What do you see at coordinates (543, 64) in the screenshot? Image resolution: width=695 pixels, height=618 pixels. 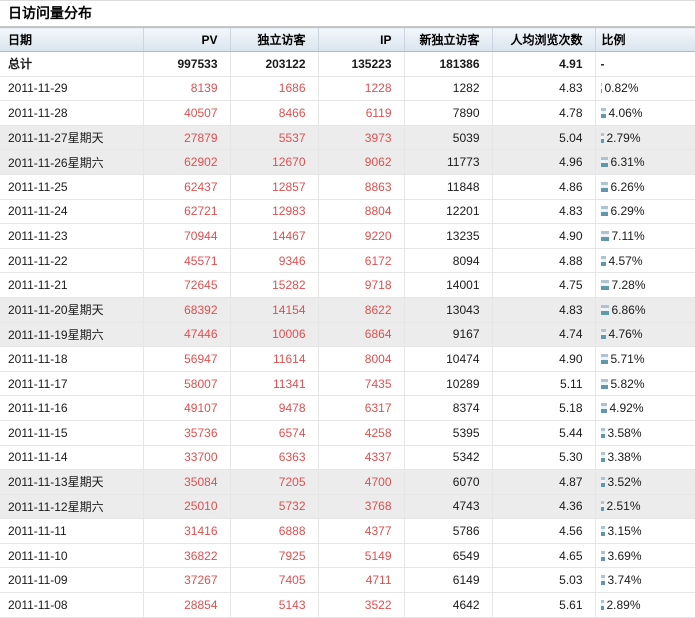 I see `avg-cell: 4.91` at bounding box center [543, 64].